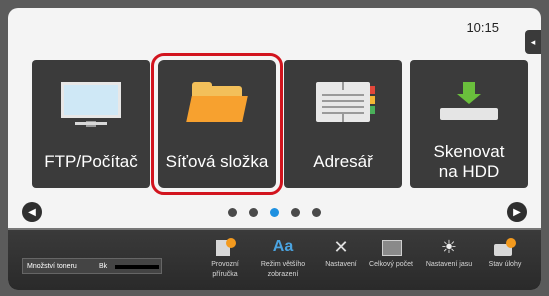  Describe the element at coordinates (283, 269) in the screenshot. I see `large-display-label: Režim většího zobrazení` at that location.